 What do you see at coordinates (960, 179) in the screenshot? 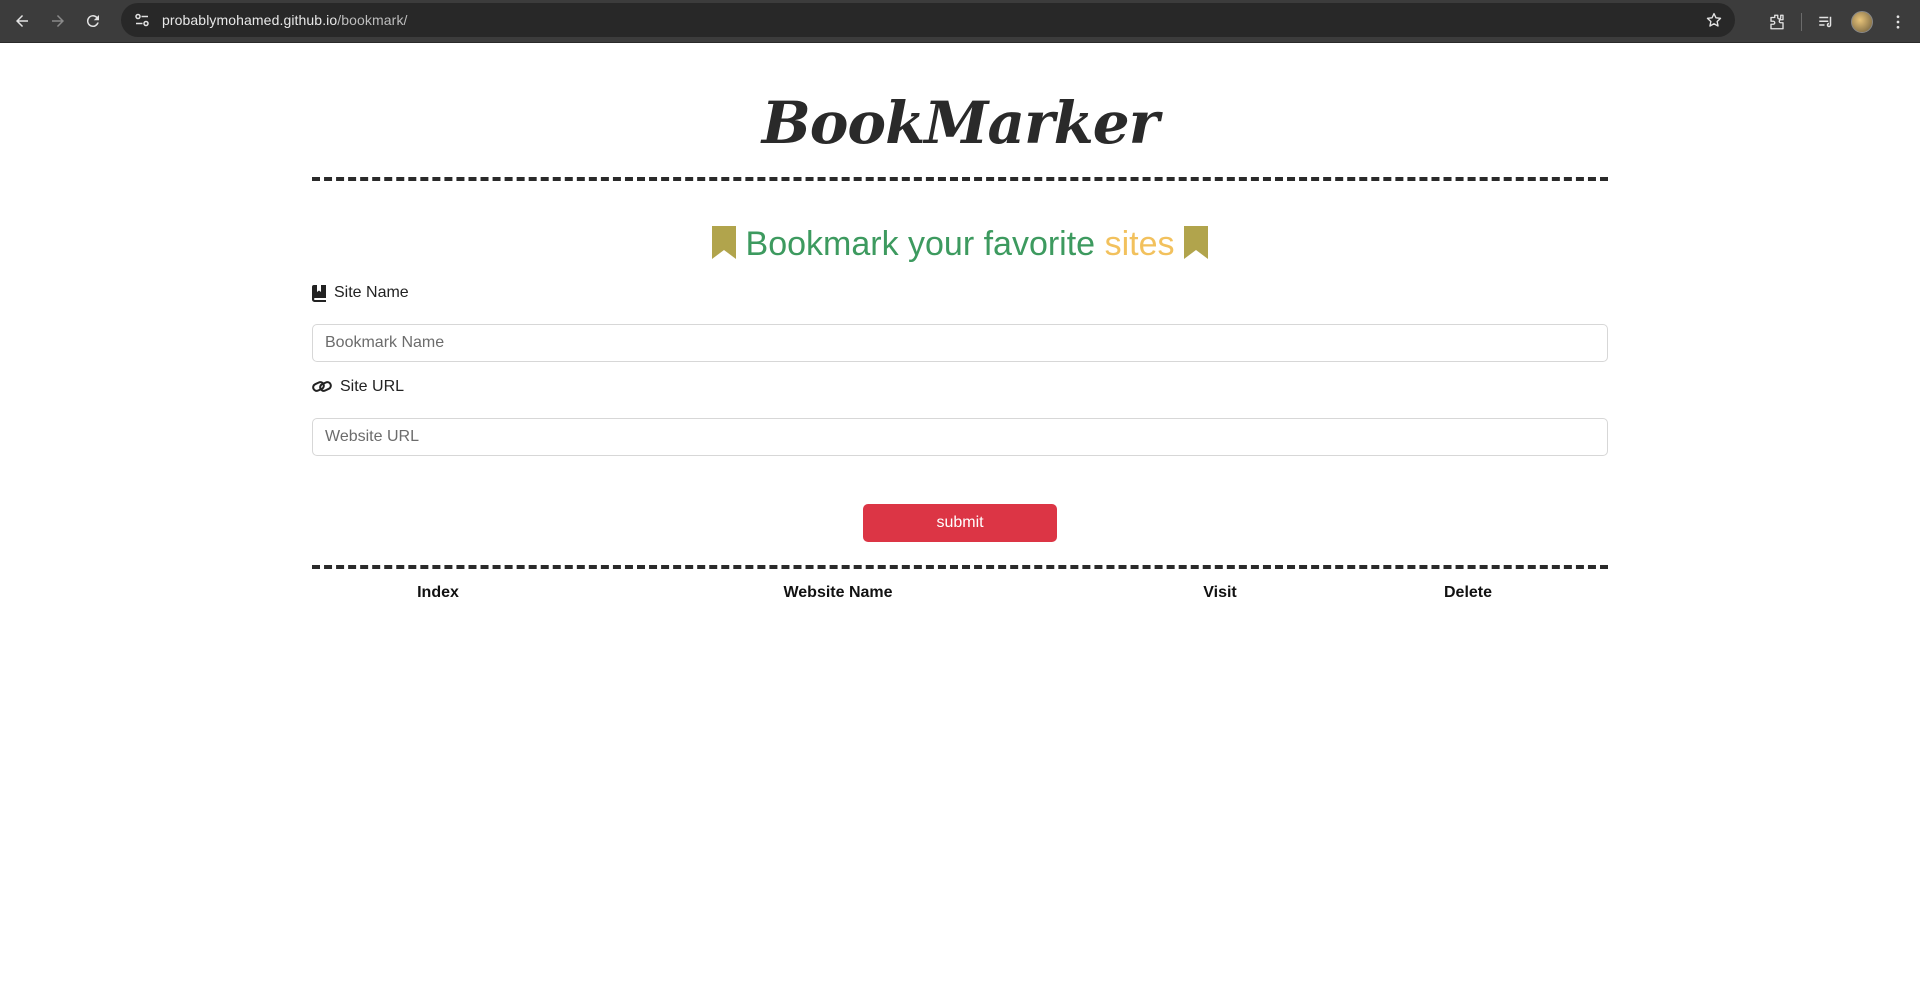
I see `top-dashed-divider` at bounding box center [960, 179].